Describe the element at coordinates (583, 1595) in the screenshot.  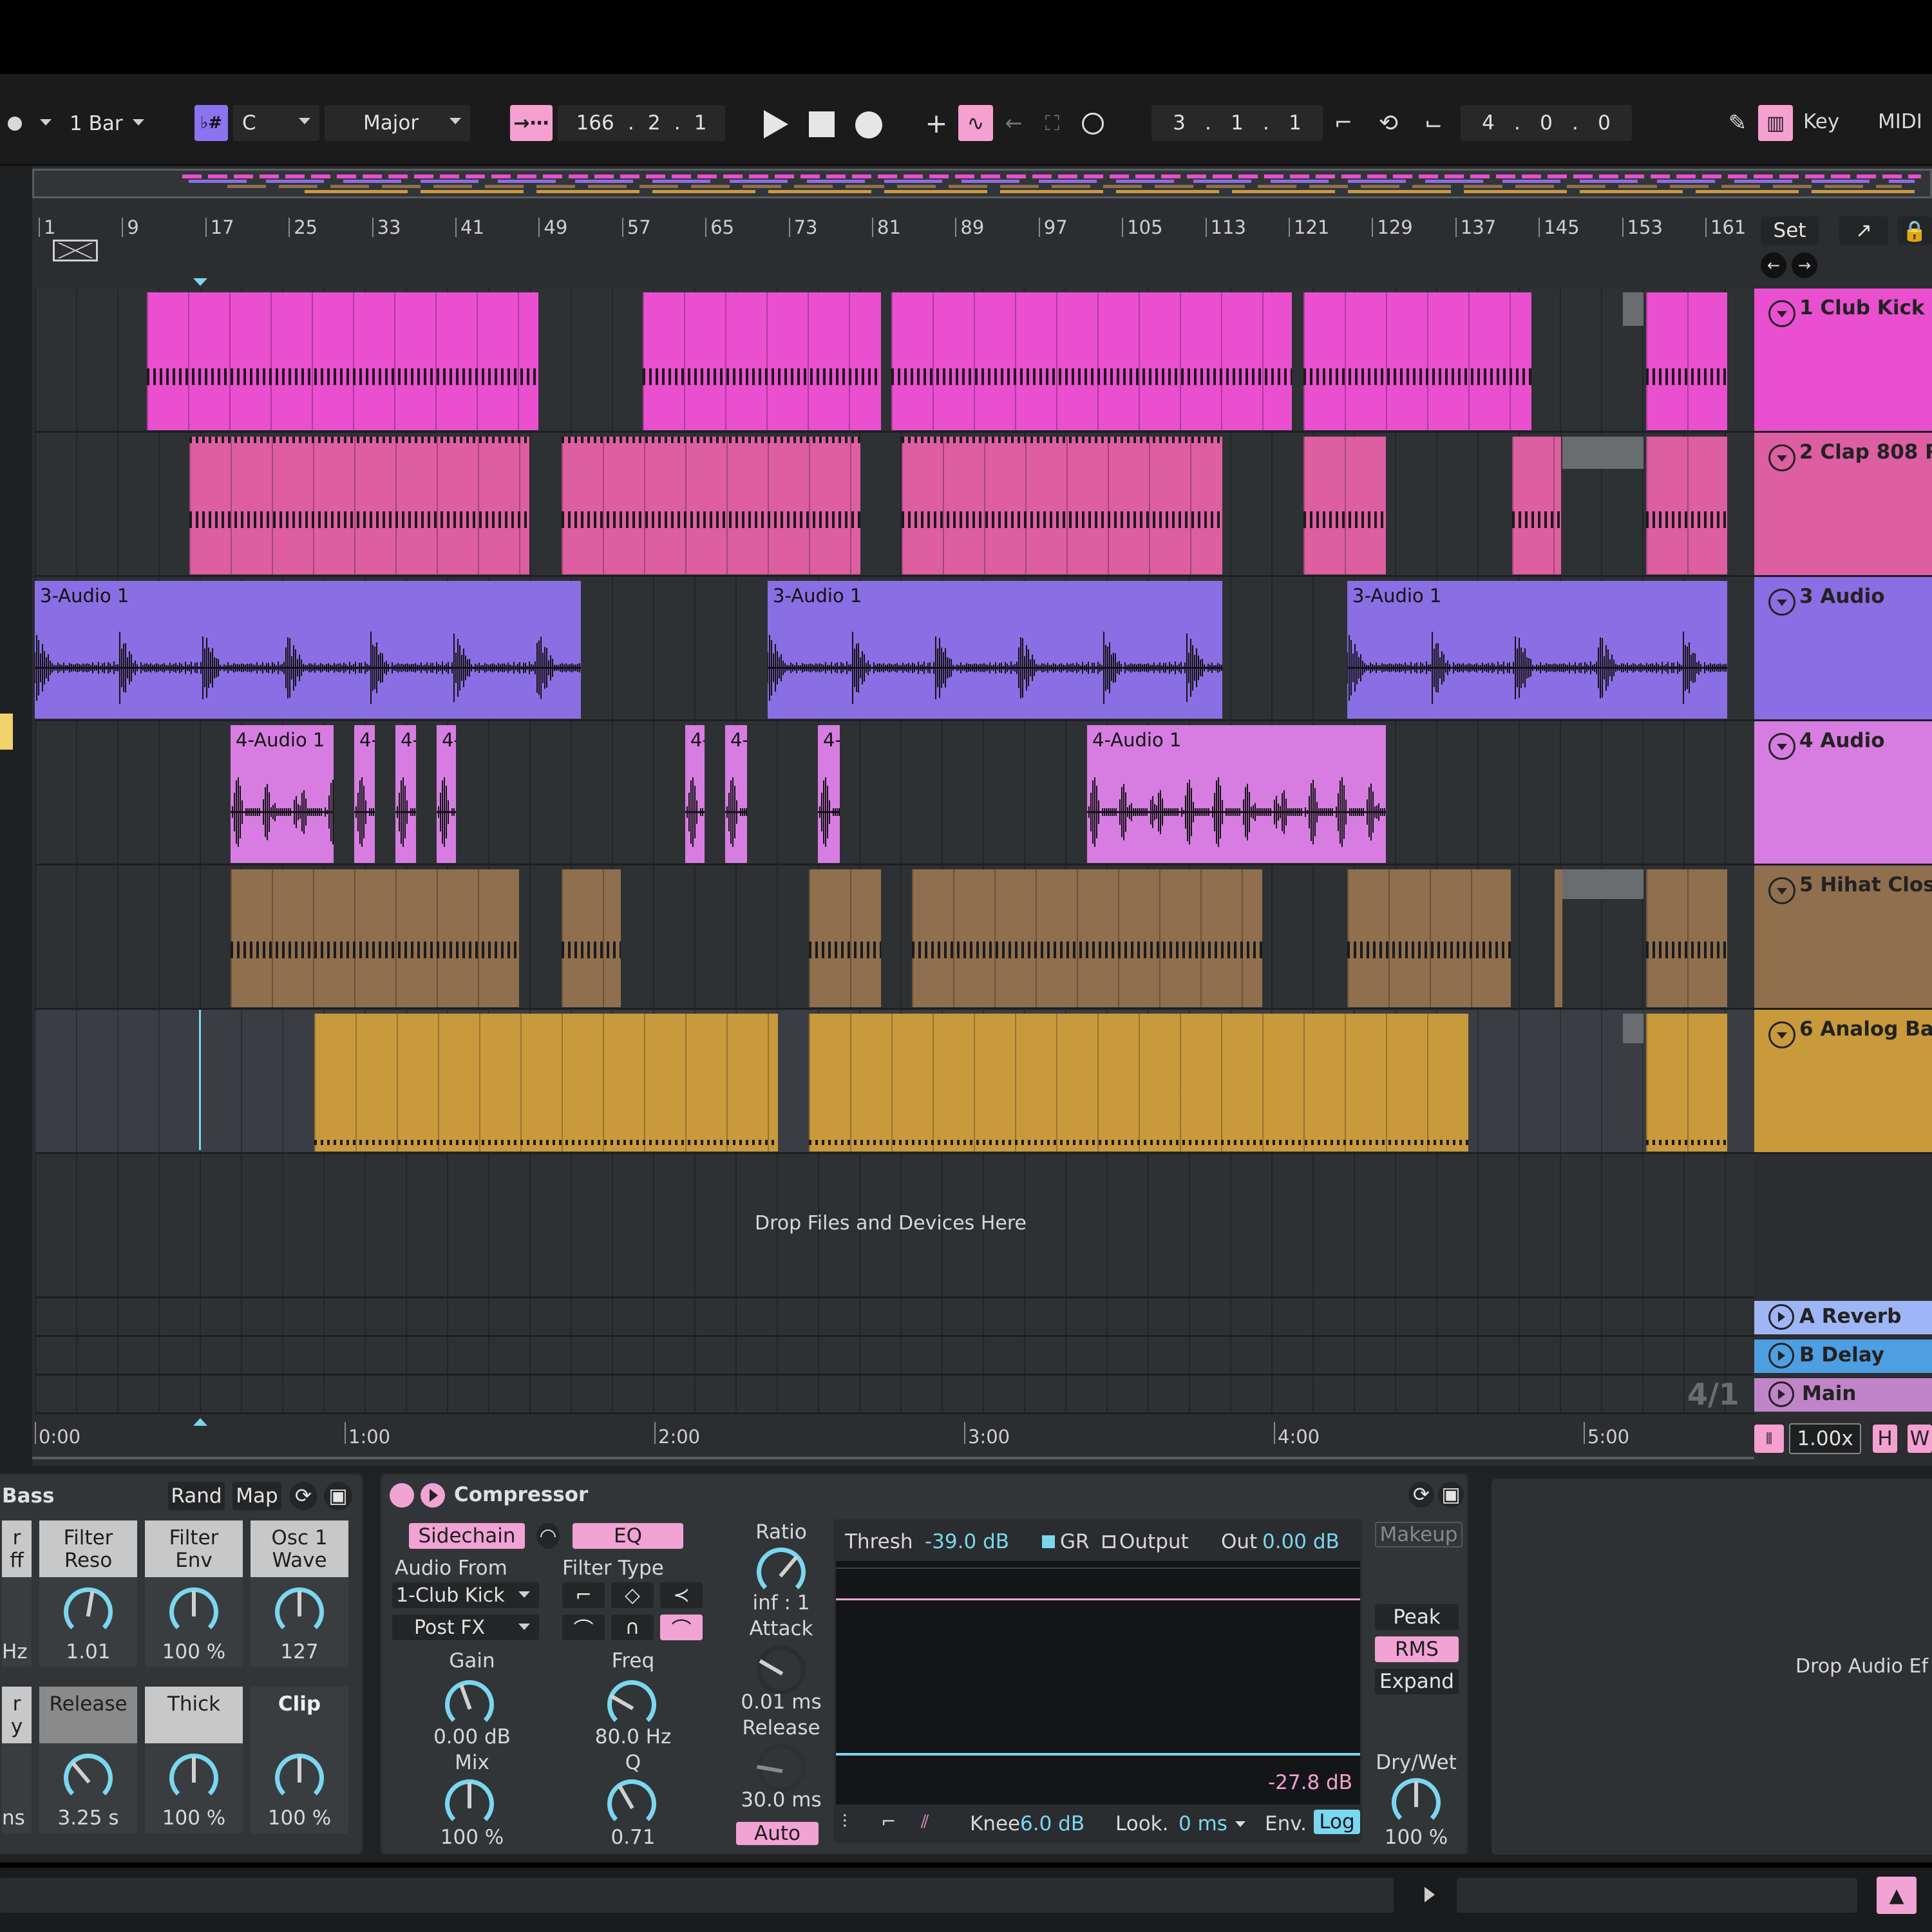
I see `highpass-filter-icon: ⌐` at that location.